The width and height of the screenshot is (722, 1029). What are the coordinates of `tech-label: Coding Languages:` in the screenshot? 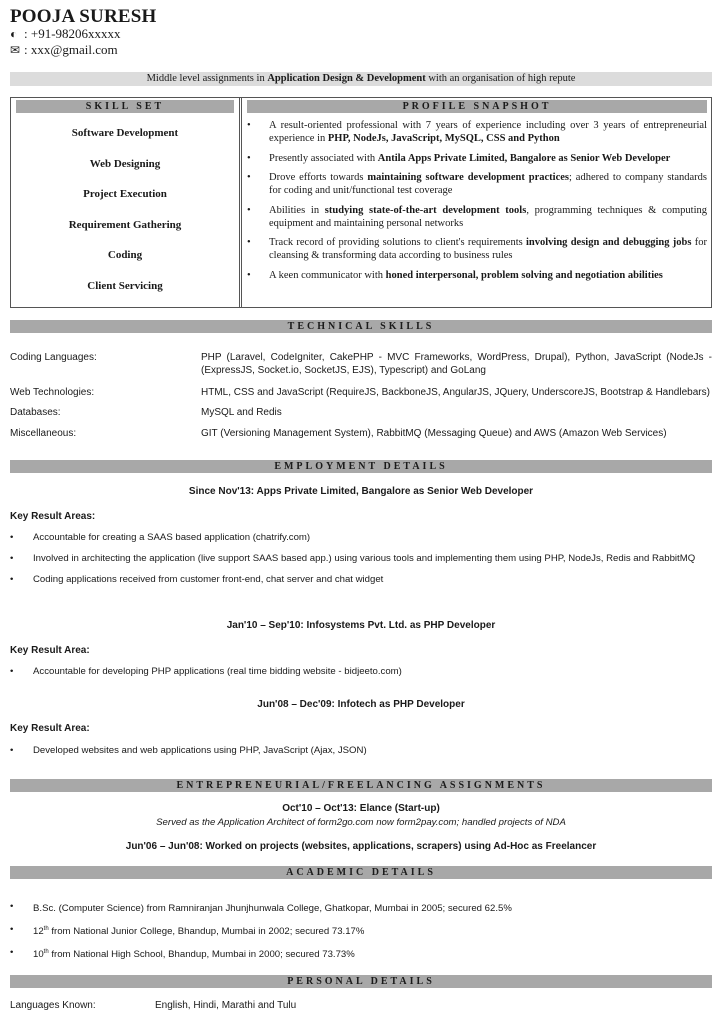 It's located at (53, 357).